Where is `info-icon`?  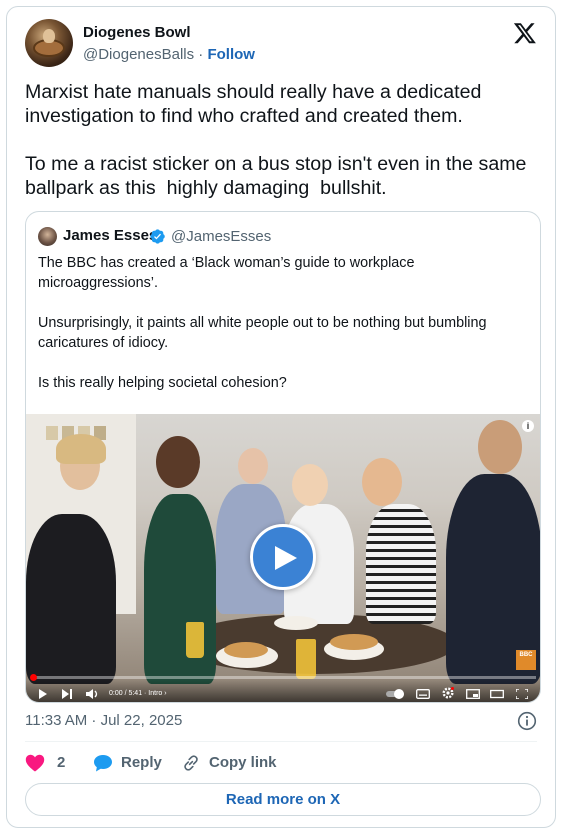
info-icon is located at coordinates (527, 721).